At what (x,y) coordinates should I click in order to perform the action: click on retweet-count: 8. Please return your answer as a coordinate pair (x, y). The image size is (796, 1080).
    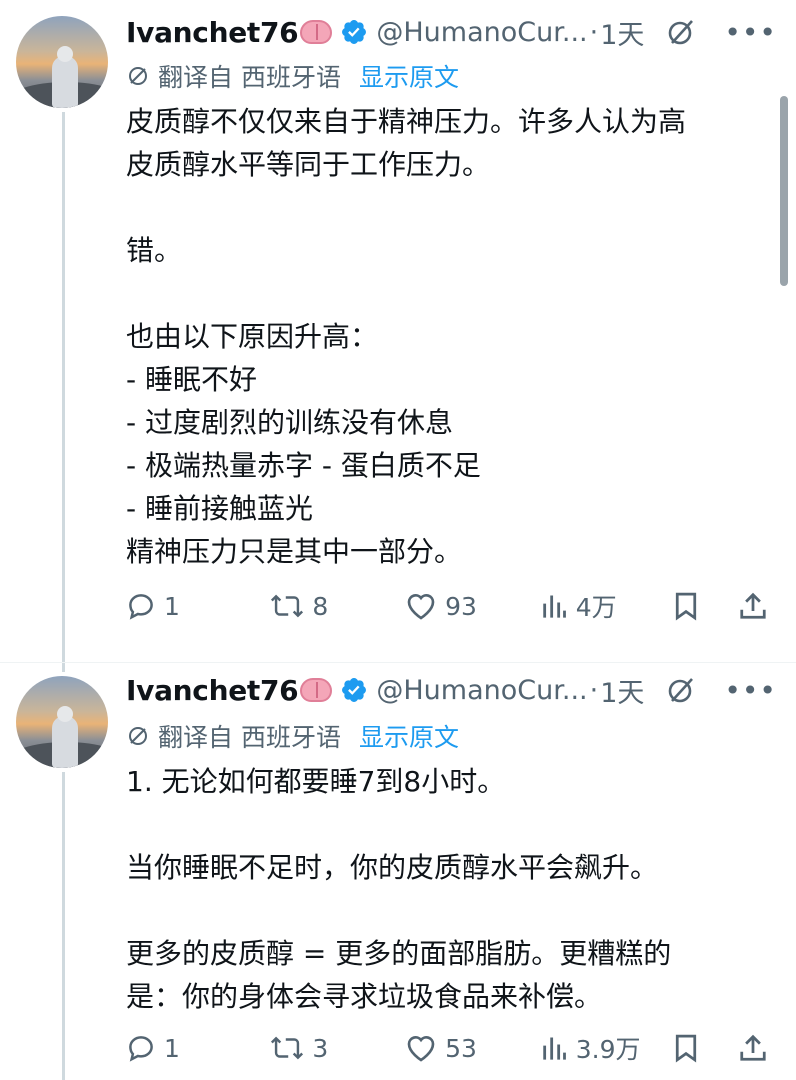
    Looking at the image, I should click on (320, 606).